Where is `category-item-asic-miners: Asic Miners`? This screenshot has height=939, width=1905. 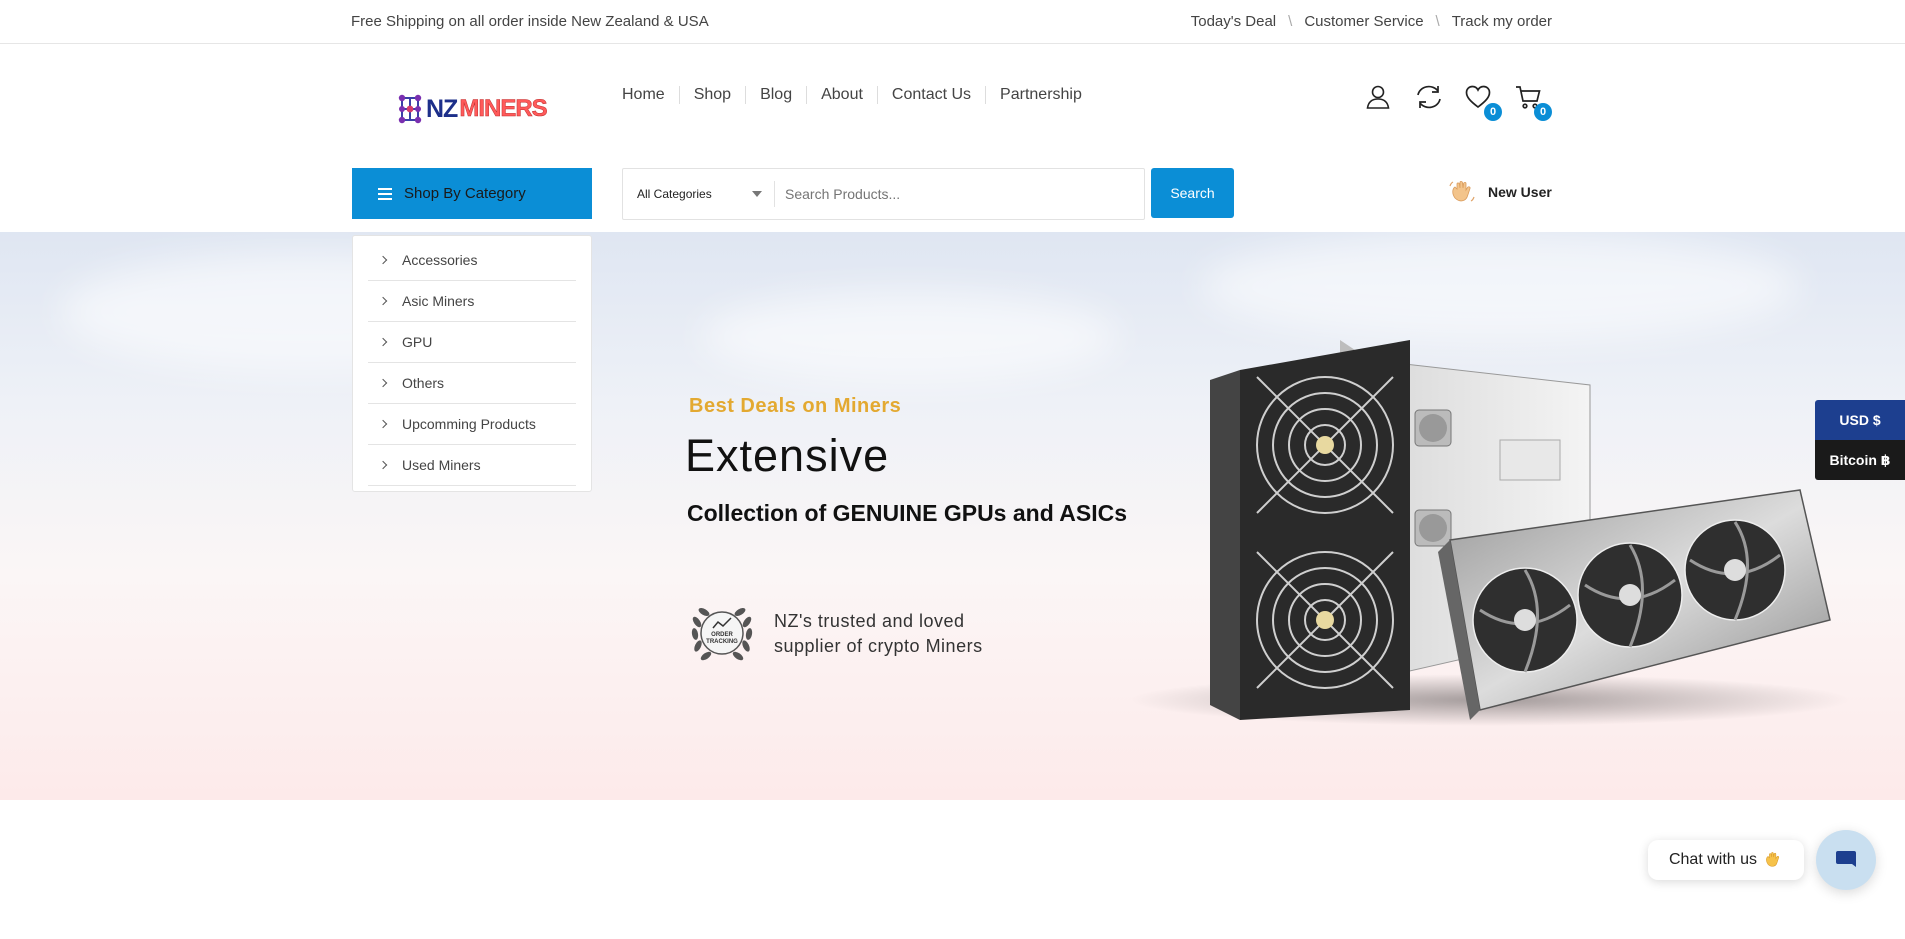
category-item-asic-miners: Asic Miners is located at coordinates (472, 301).